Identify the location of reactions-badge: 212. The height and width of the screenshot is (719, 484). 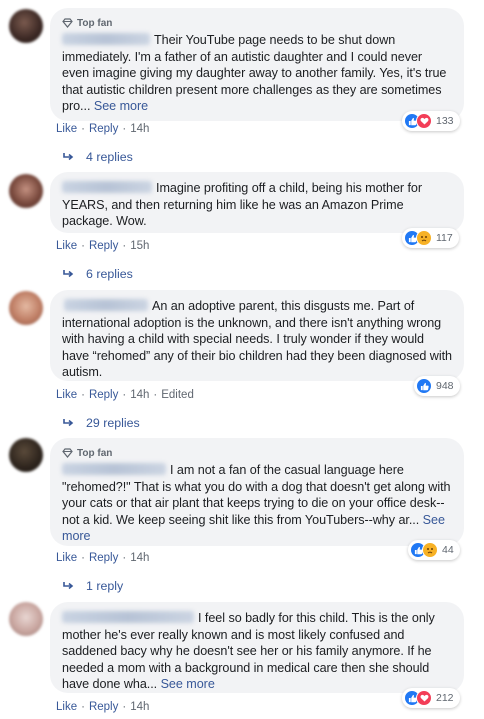
(431, 698).